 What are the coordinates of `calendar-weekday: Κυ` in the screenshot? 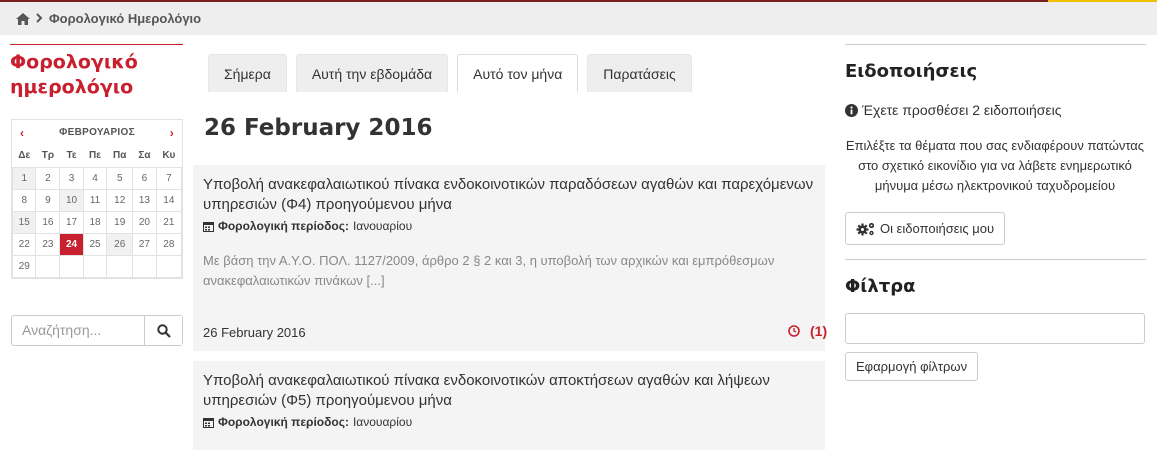 It's located at (169, 156).